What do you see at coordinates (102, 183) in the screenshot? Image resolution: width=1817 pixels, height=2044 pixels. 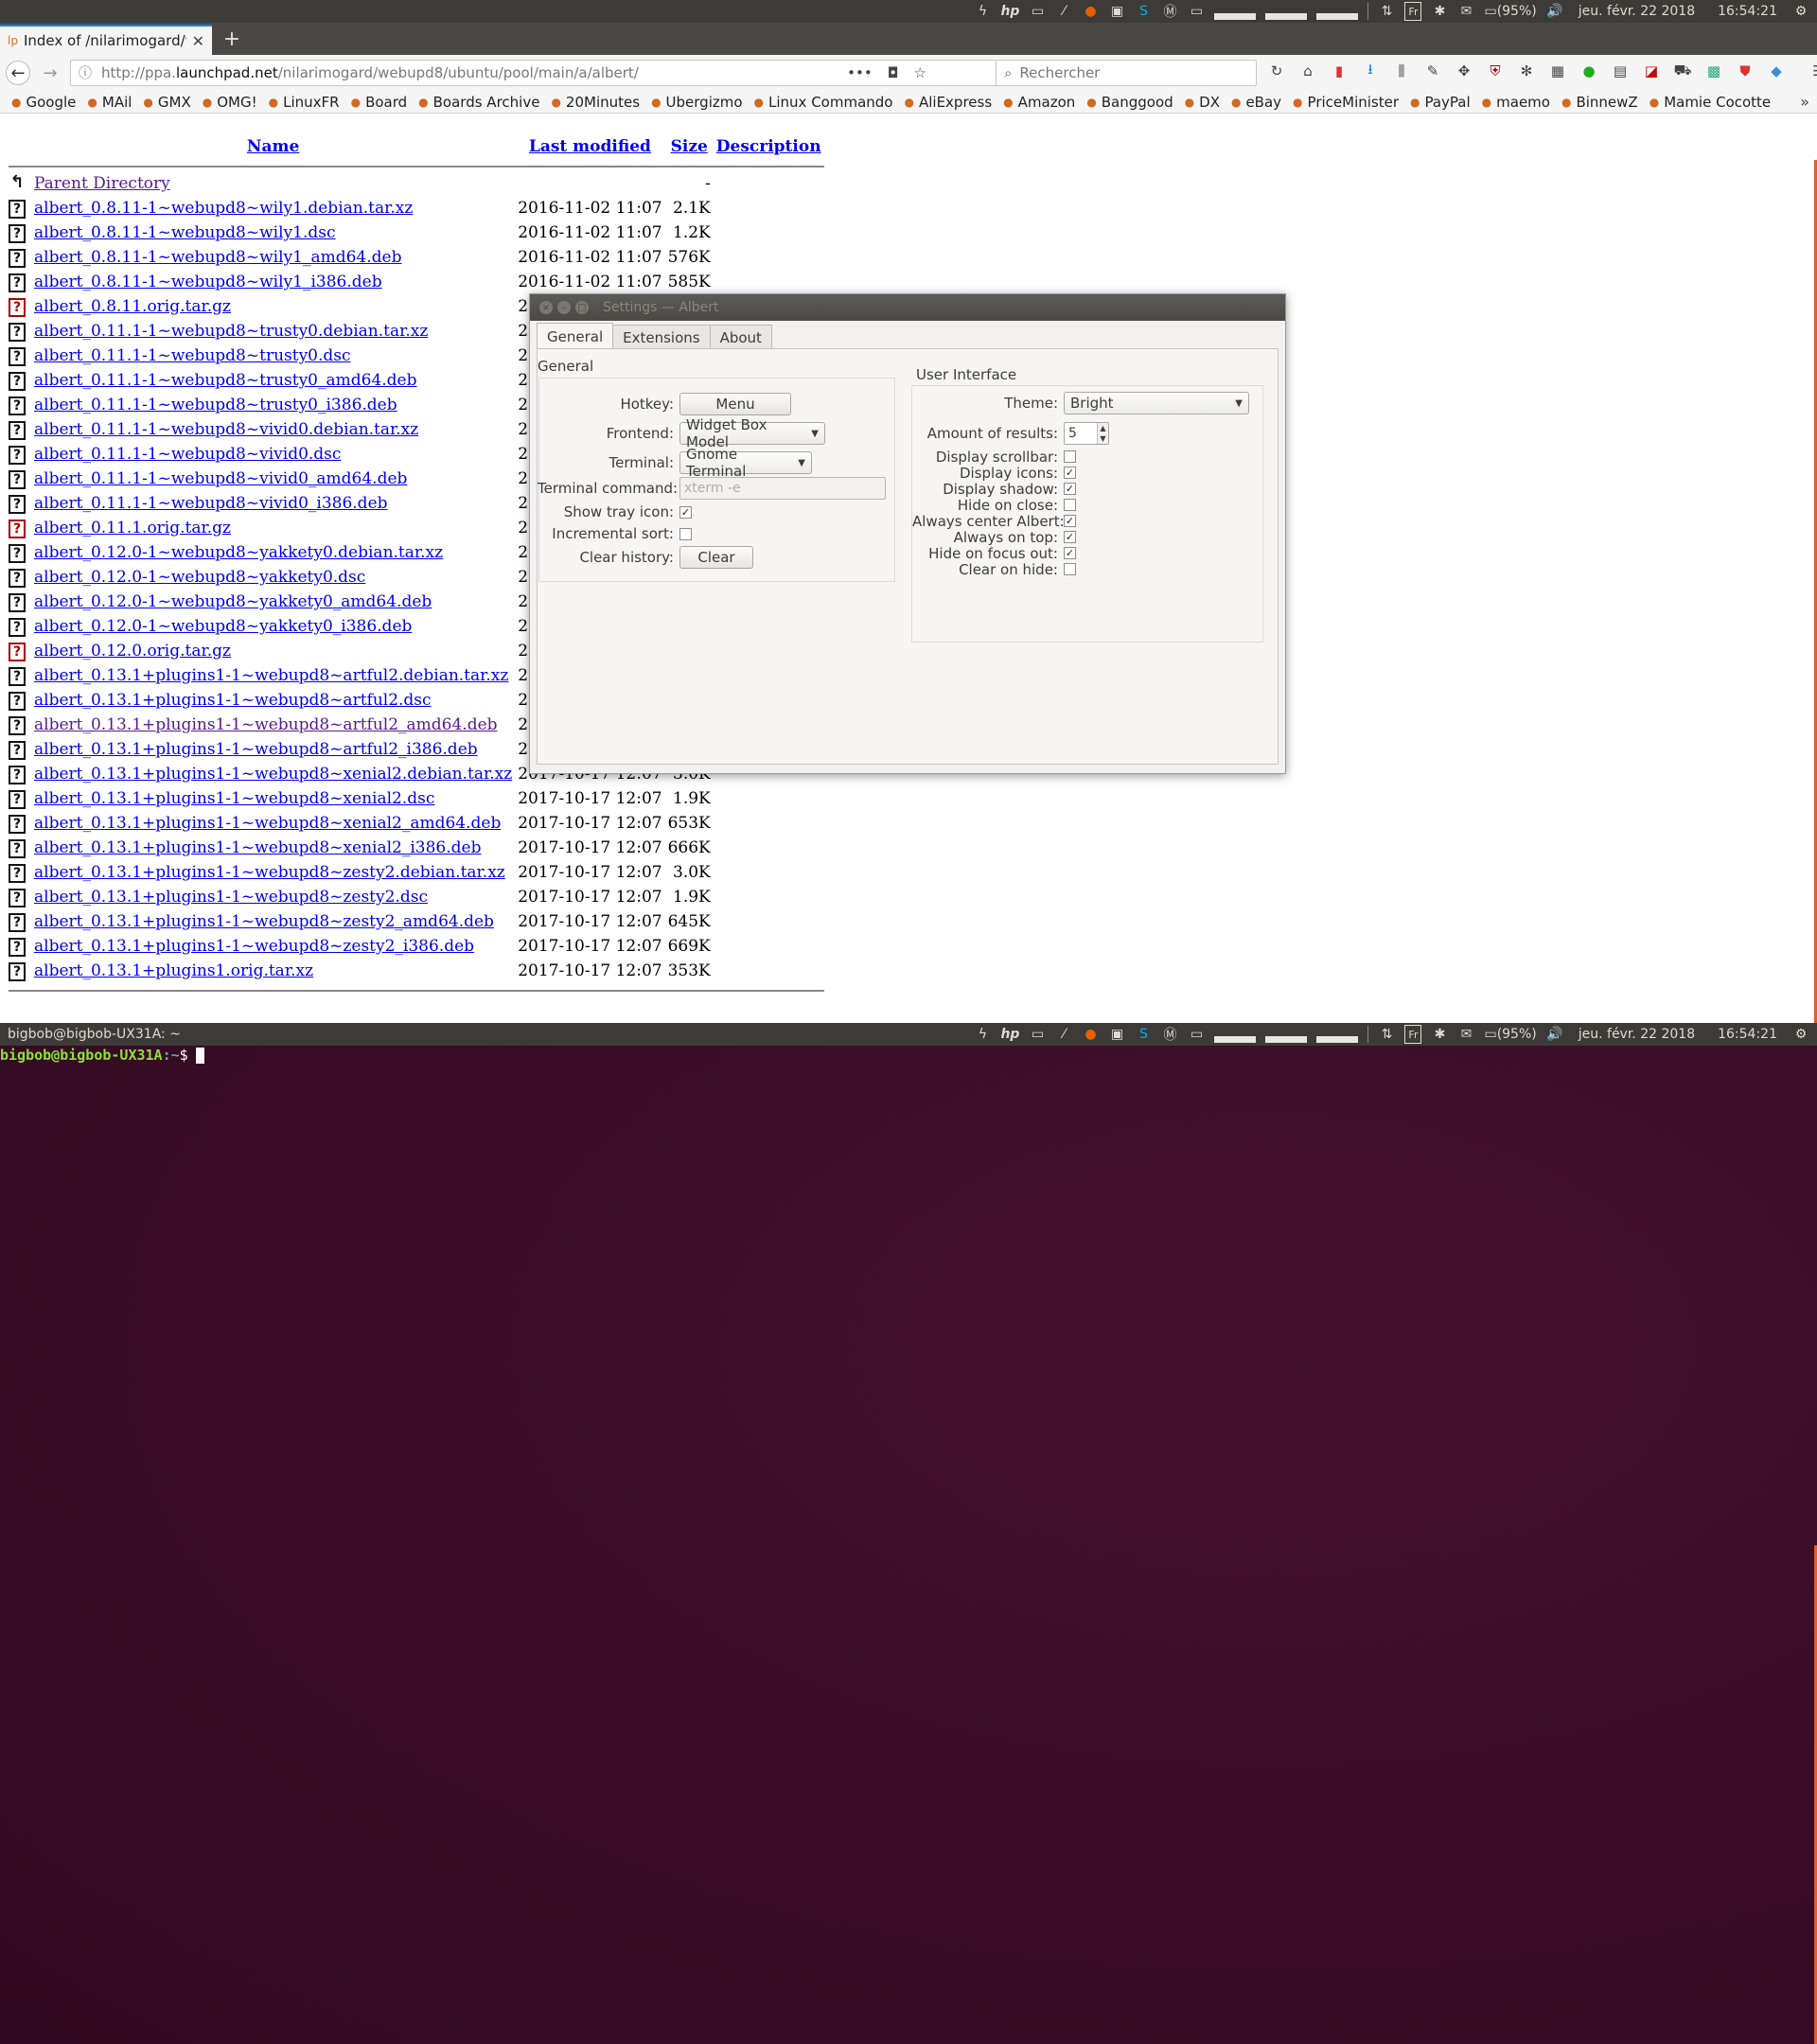 I see `parent-directory-link: Parent Directory` at bounding box center [102, 183].